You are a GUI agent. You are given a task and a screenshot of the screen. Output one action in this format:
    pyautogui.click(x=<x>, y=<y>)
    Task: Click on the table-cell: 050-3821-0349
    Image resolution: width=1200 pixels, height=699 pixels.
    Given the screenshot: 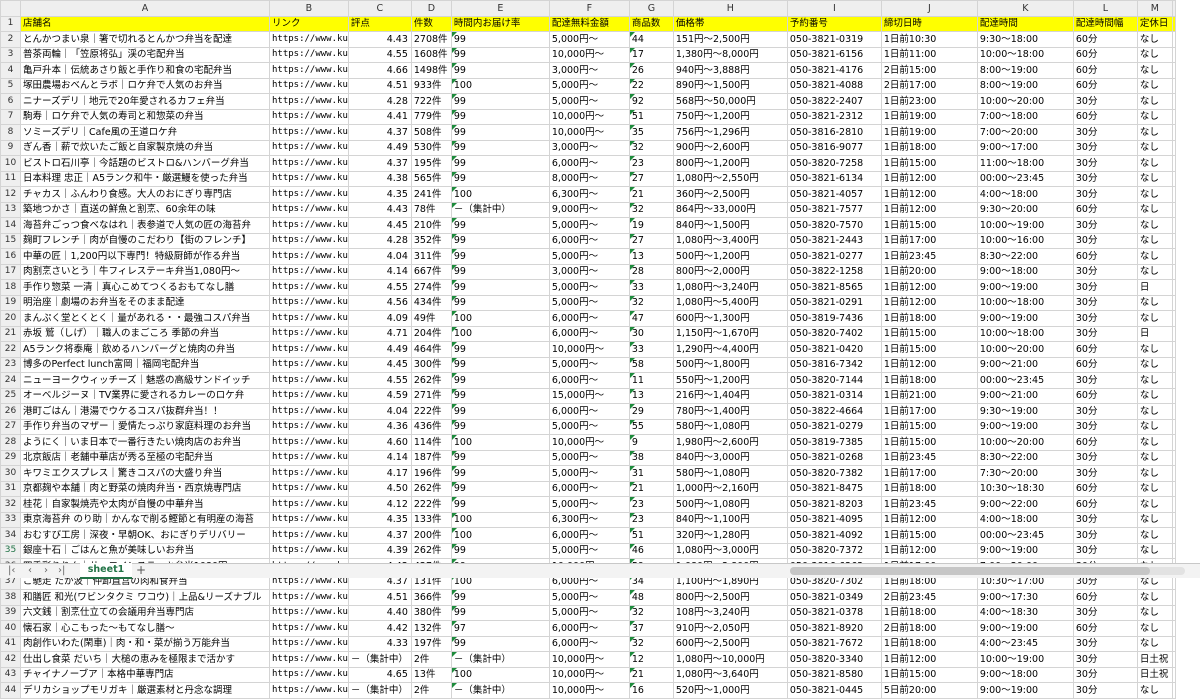 What is the action you would take?
    pyautogui.click(x=834, y=597)
    